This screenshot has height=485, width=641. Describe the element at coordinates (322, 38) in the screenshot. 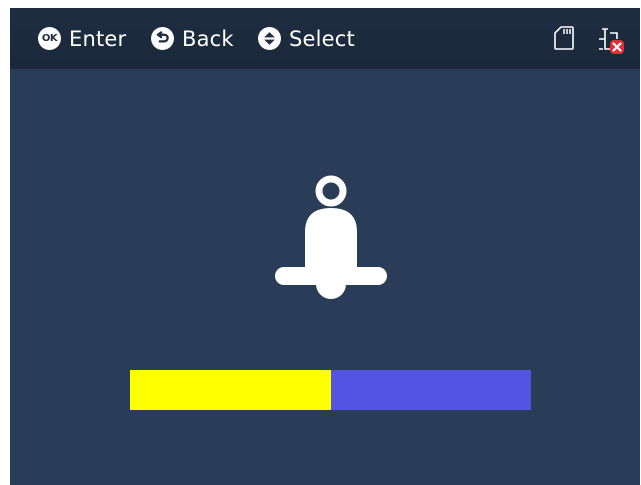

I see `select-label: Select` at that location.